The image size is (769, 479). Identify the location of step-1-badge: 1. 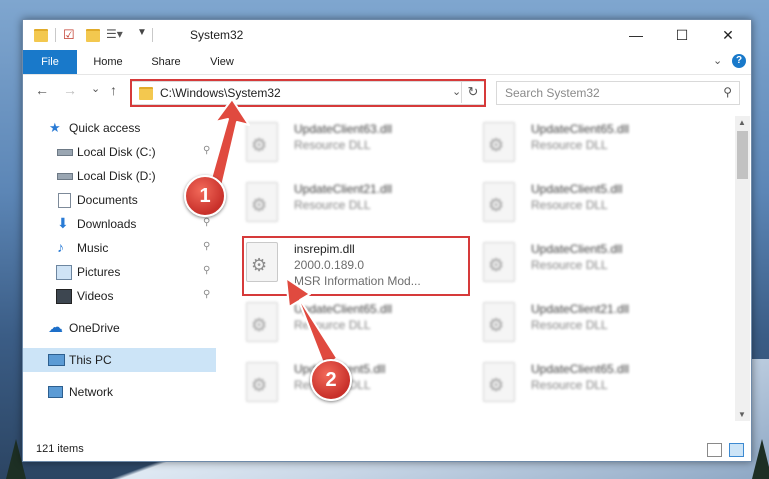
(205, 196).